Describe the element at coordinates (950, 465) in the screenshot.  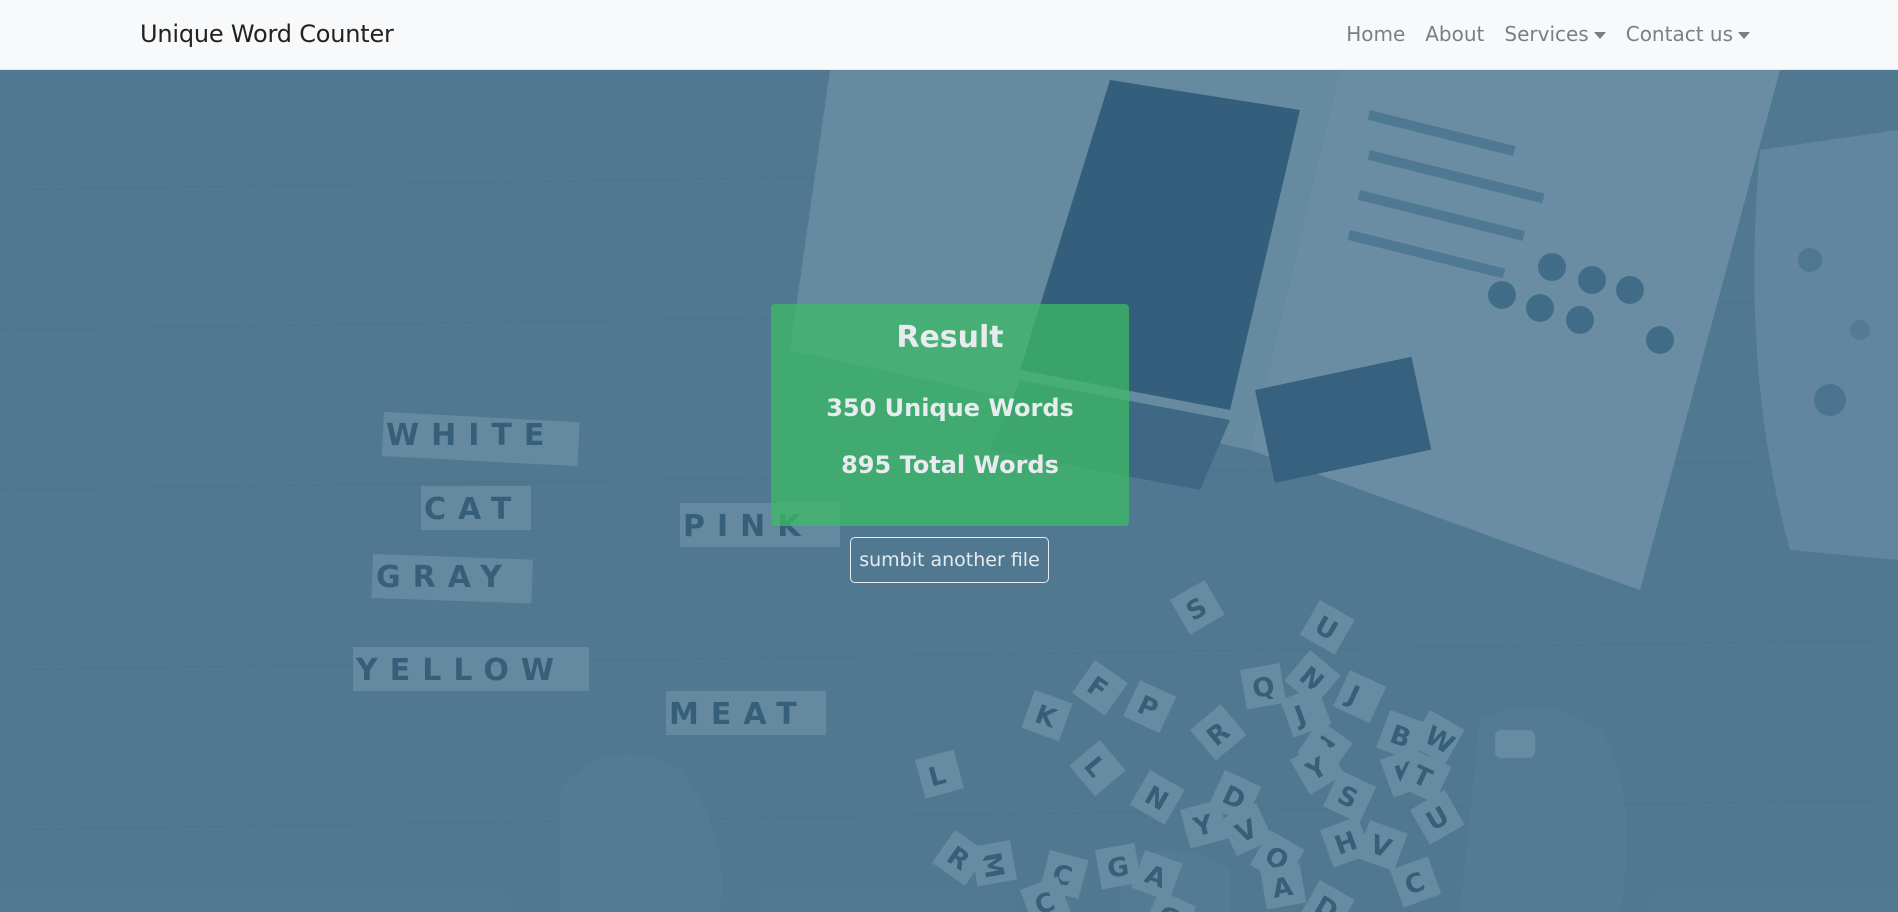
I see `total-words-count: 895 Total Words` at that location.